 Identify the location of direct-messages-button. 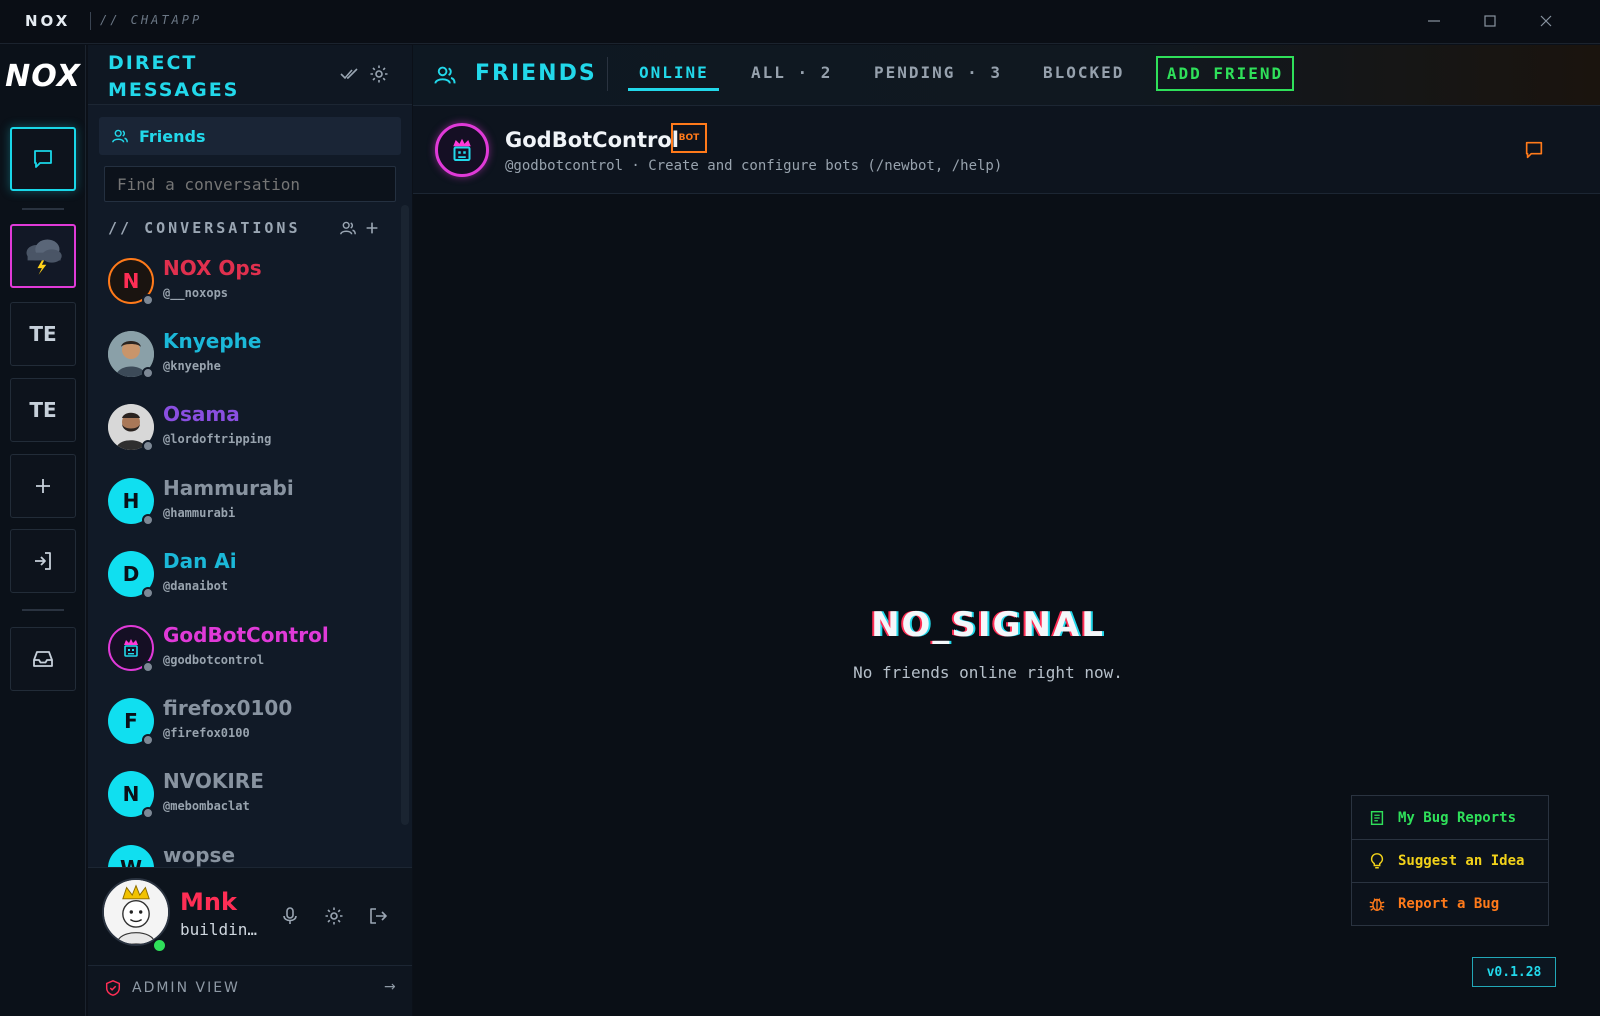
(43, 159).